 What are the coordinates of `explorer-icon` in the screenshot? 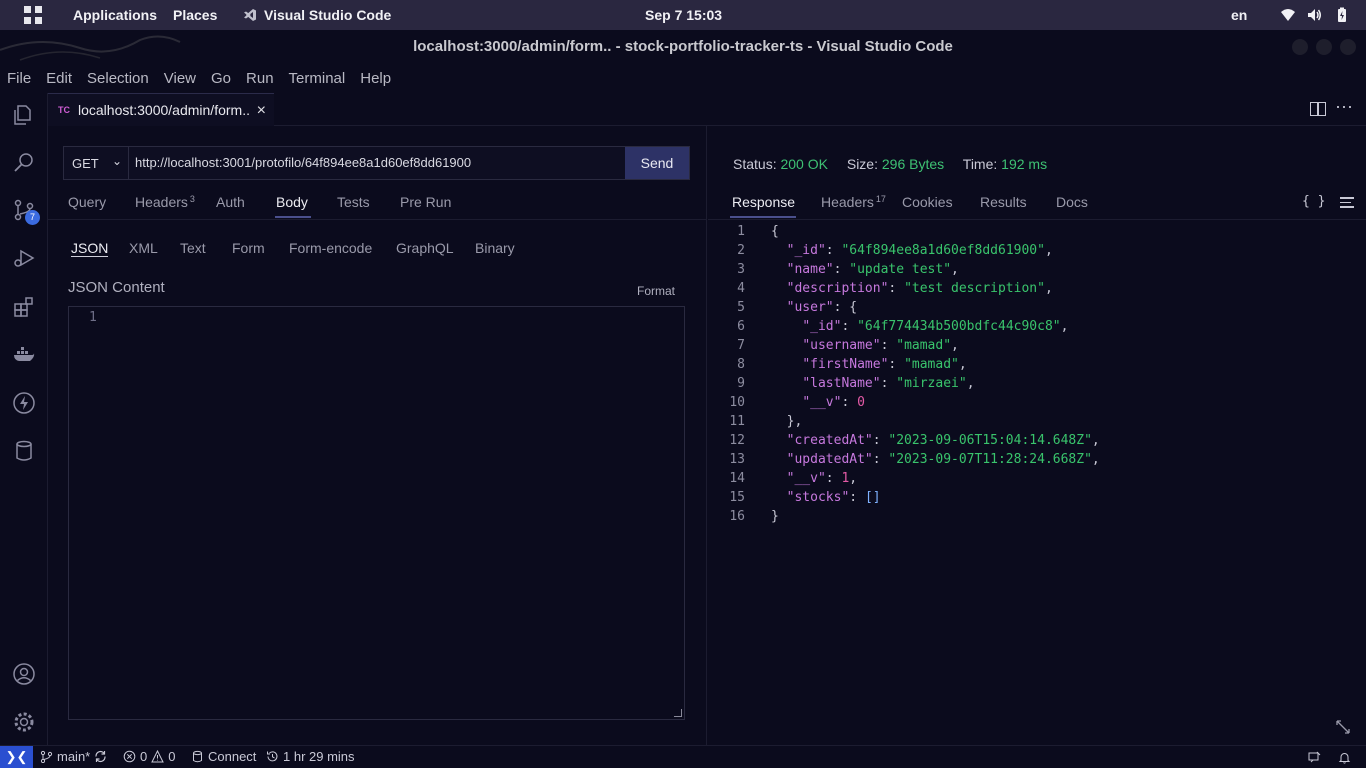 It's located at (24, 115).